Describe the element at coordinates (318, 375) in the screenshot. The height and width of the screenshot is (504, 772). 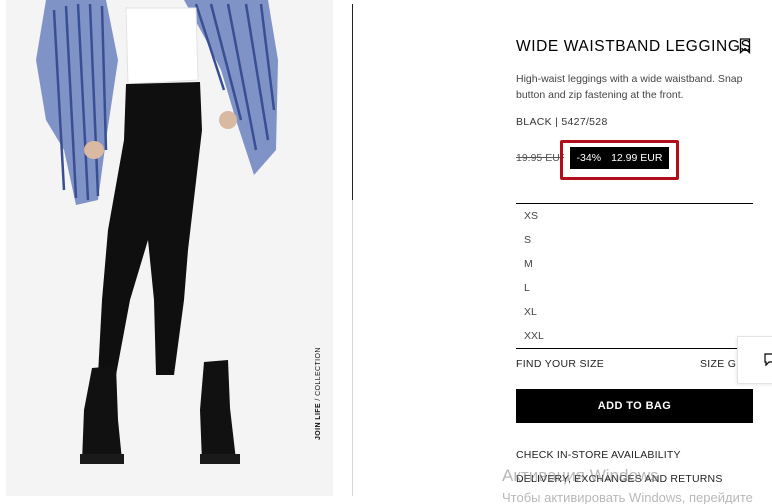
I see `collection-tag-rest: / COLLECTION` at that location.